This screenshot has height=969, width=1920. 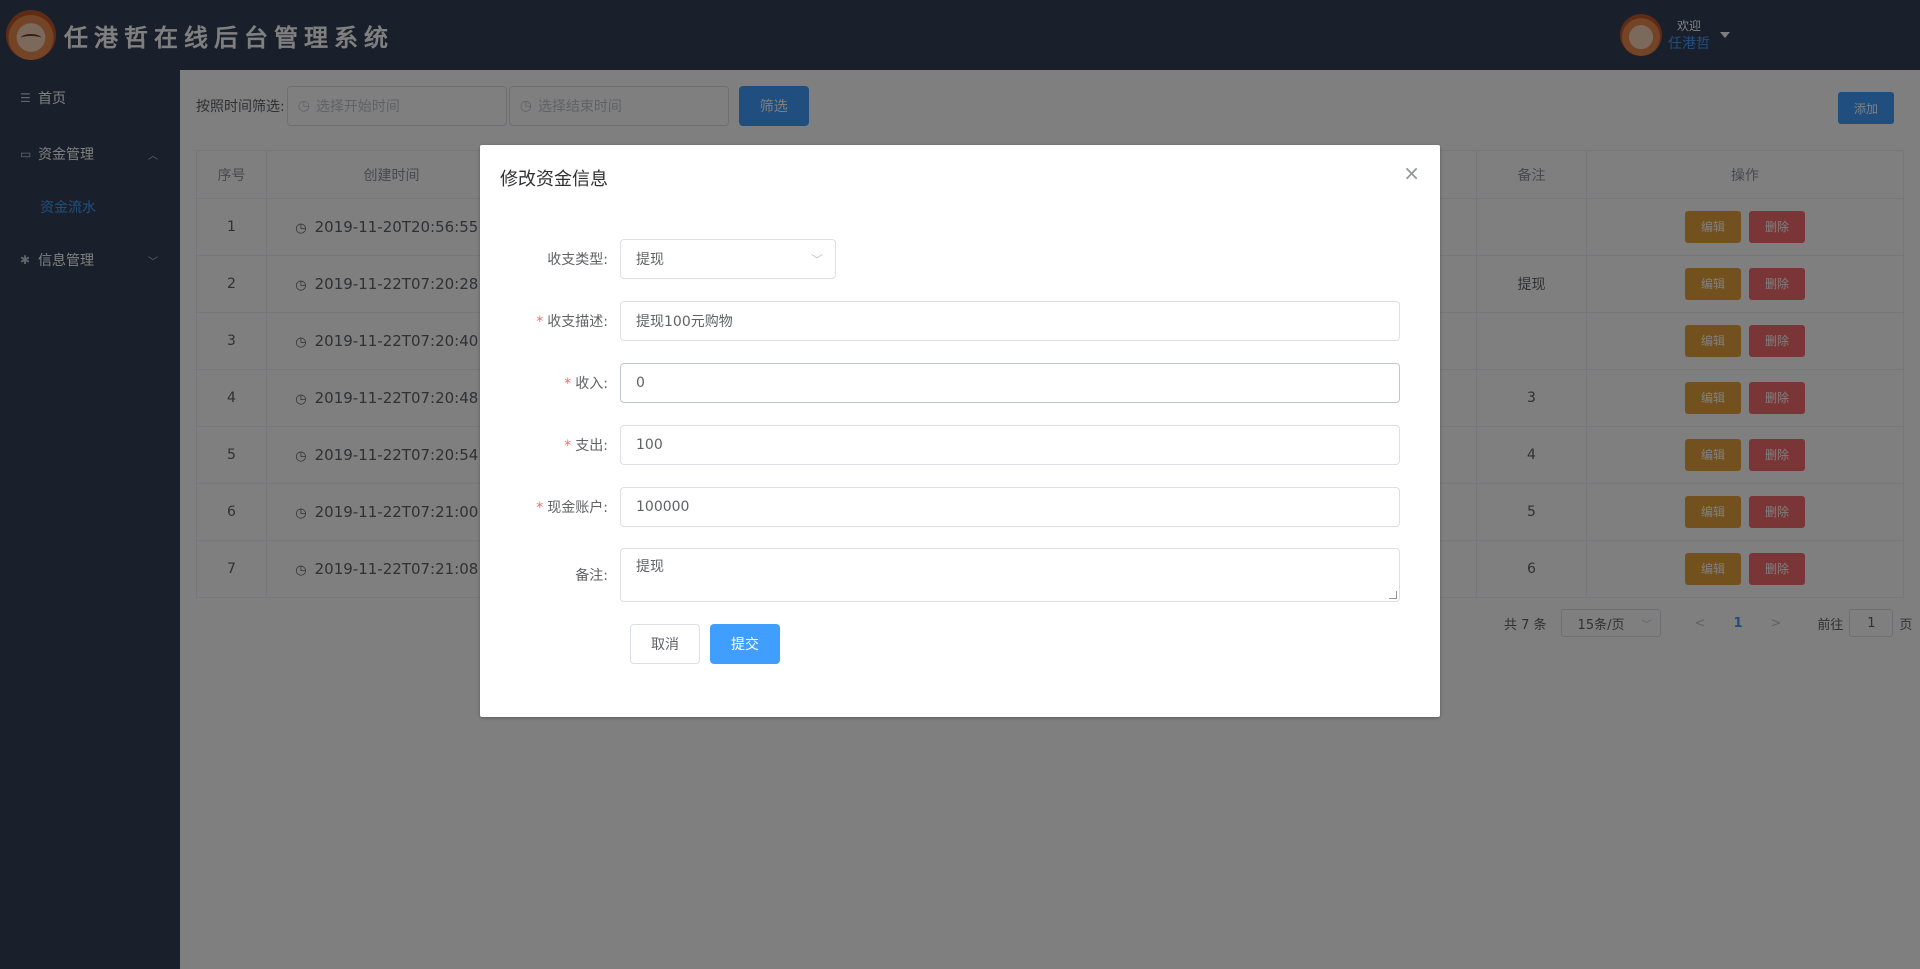 I want to click on chevron-down-icon: ﹀, so click(x=816, y=259).